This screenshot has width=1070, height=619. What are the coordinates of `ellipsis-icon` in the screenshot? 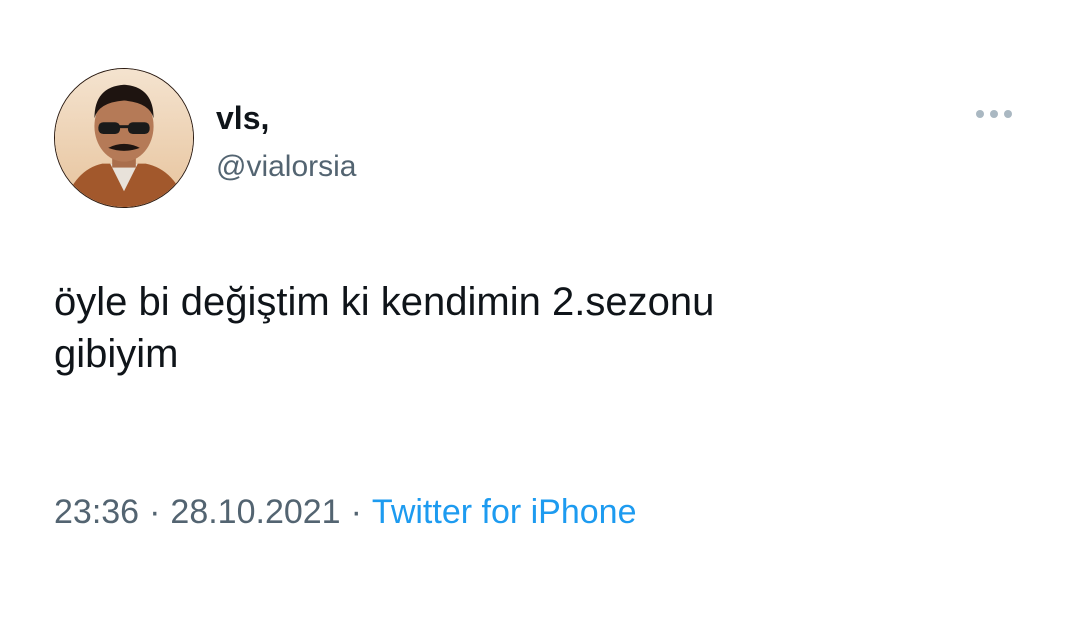 It's located at (994, 114).